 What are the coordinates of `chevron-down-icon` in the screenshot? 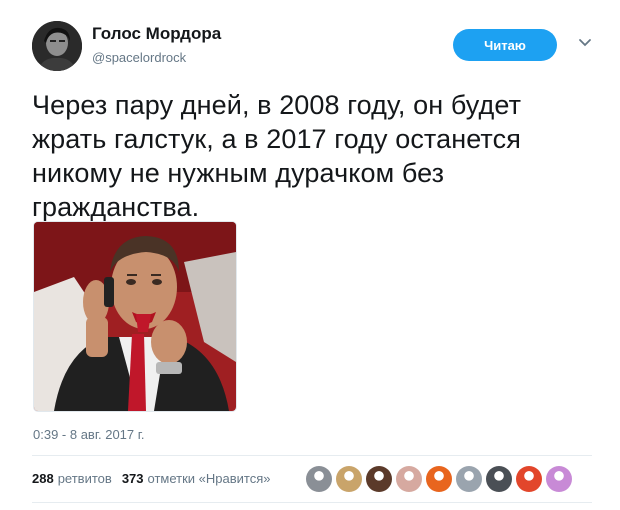 It's located at (585, 43).